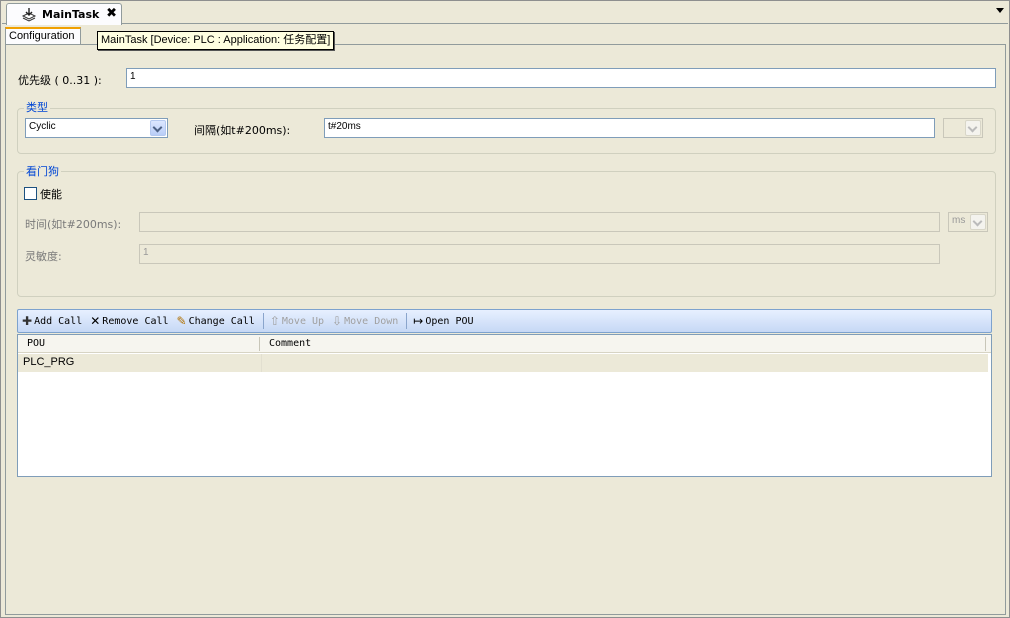 This screenshot has height=618, width=1010. What do you see at coordinates (1000, 10) in the screenshot?
I see `tab-list-dropdown-icon` at bounding box center [1000, 10].